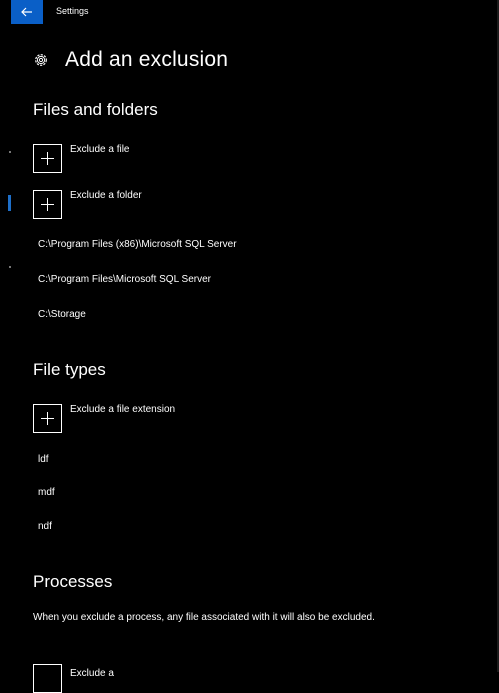  Describe the element at coordinates (5, 336) in the screenshot. I see `background-window-edge` at that location.